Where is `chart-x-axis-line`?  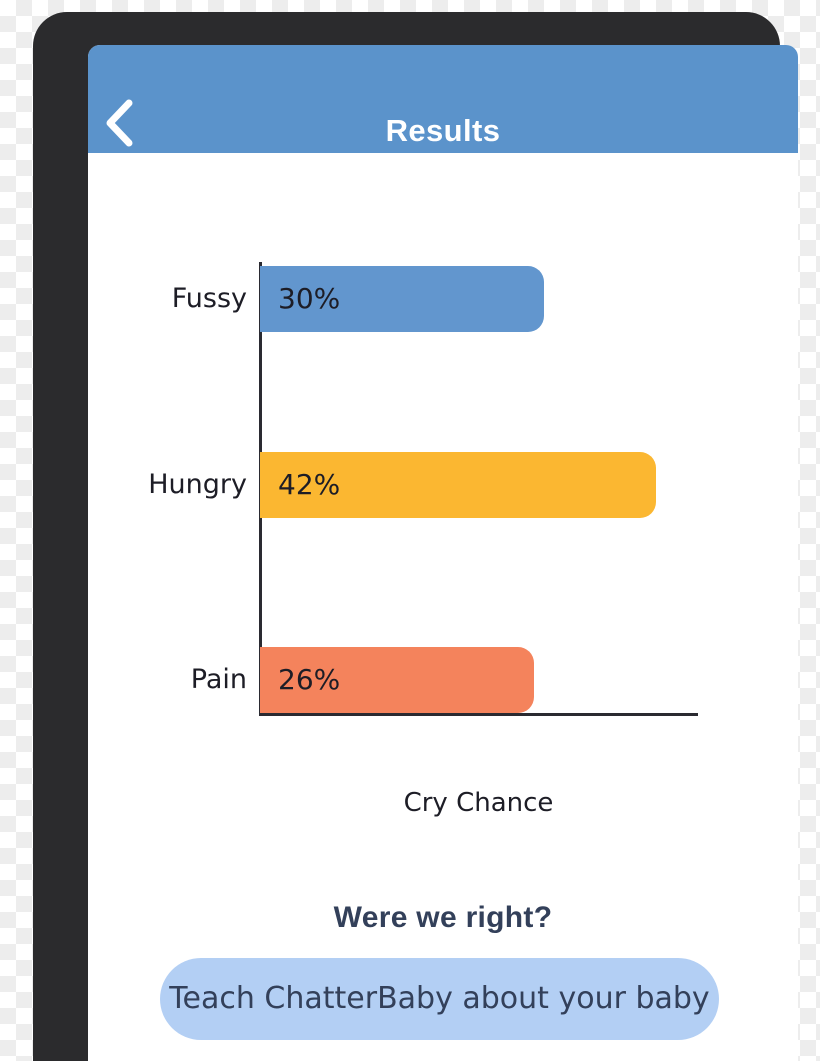 chart-x-axis-line is located at coordinates (478, 714).